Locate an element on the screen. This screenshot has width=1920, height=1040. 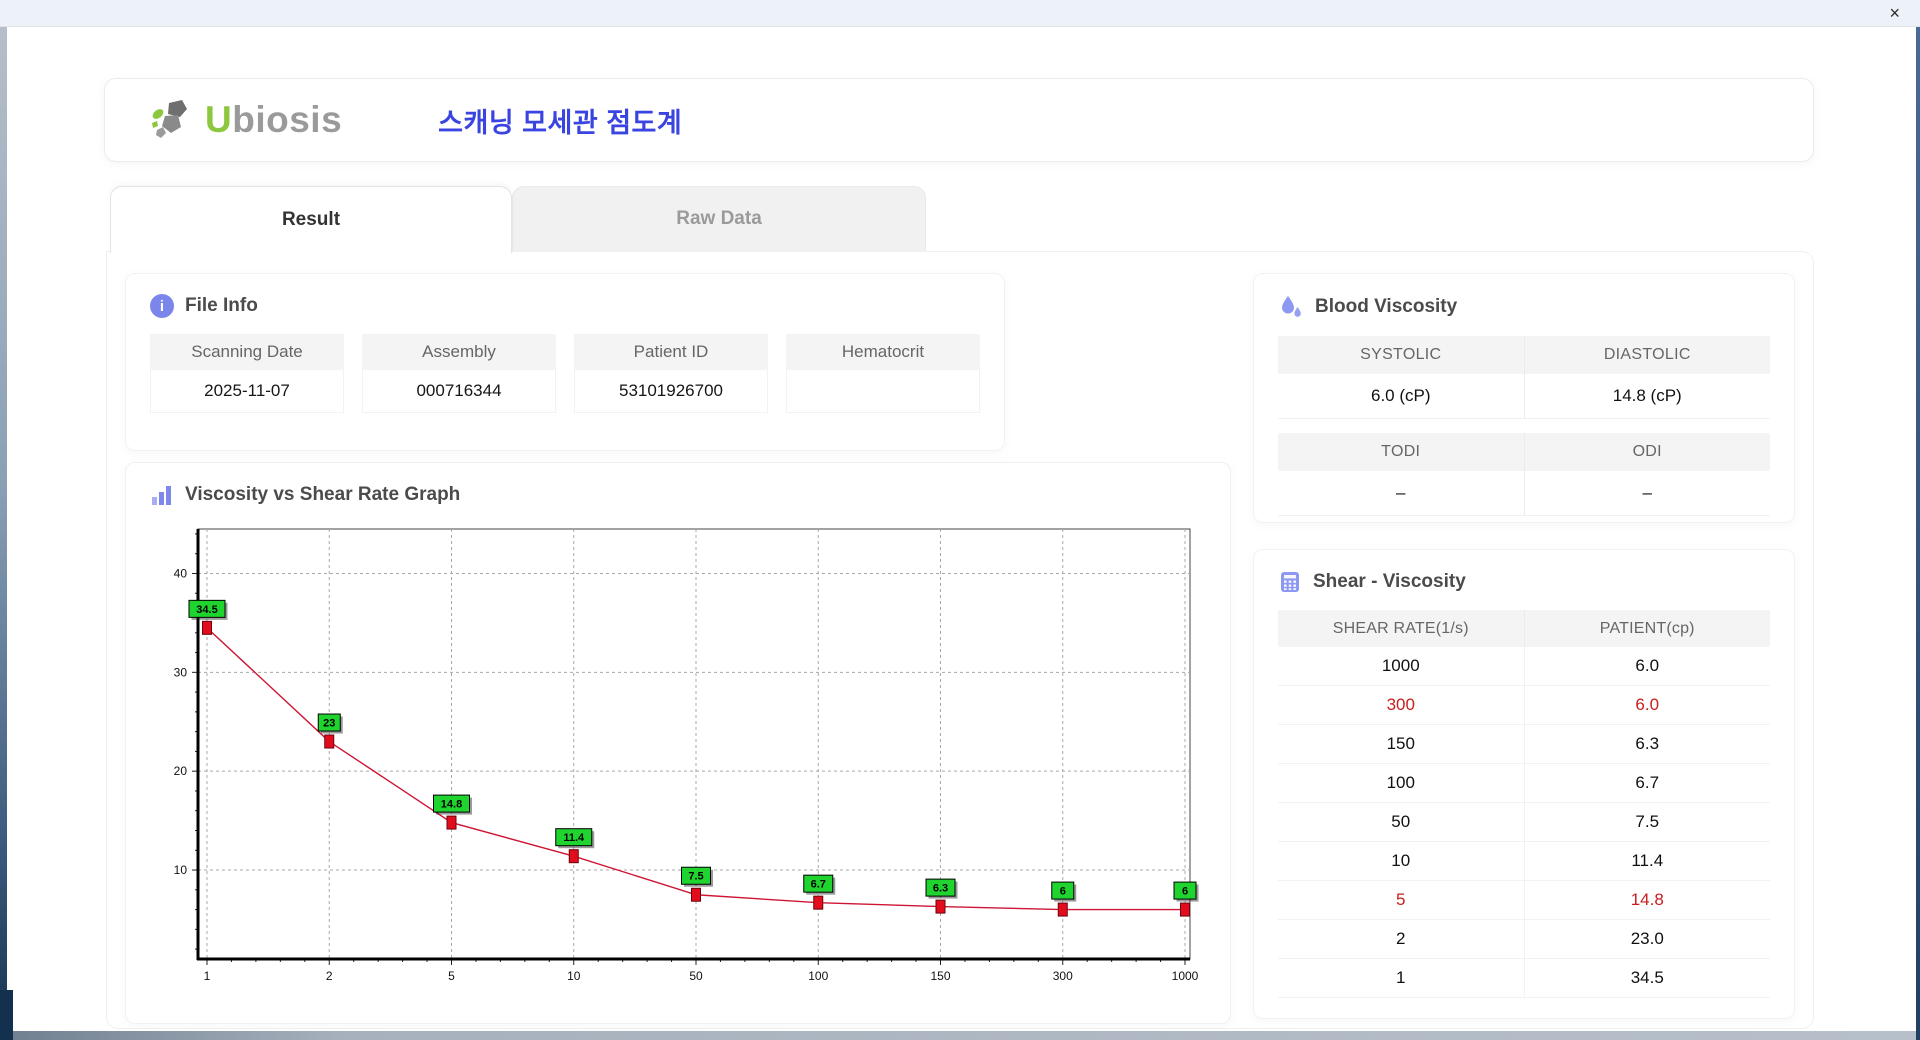
desktop-corner is located at coordinates (6, 1015).